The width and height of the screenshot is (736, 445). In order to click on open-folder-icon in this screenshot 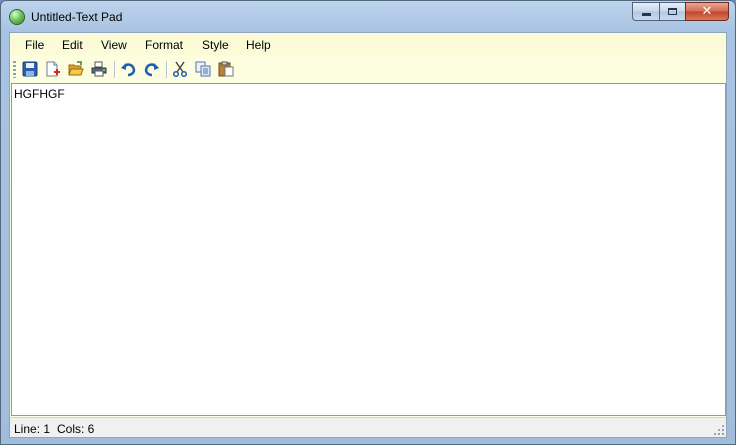, I will do `click(76, 68)`.